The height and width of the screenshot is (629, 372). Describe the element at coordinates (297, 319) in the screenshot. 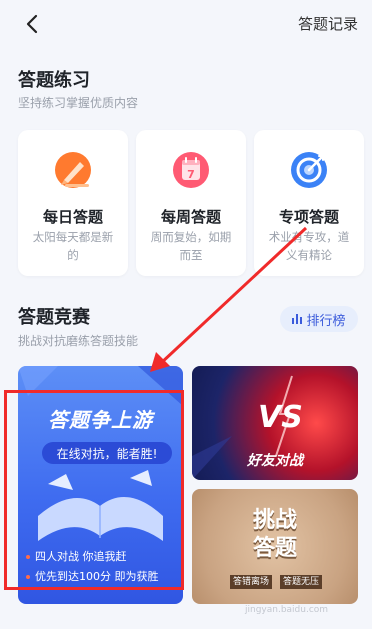

I see `bar-chart-icon` at that location.